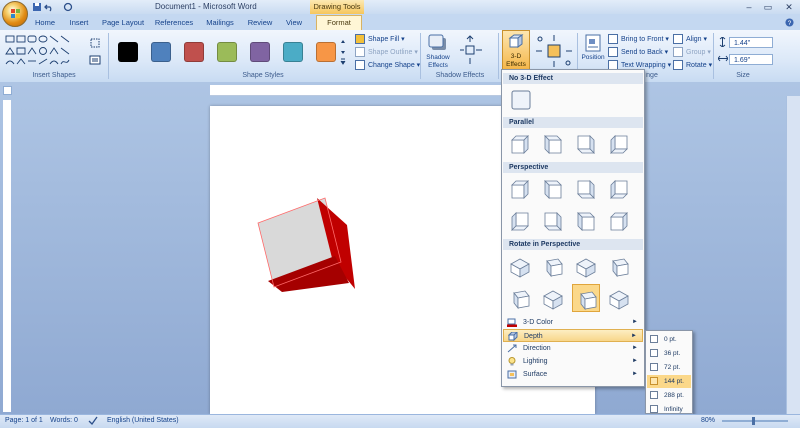 The width and height of the screenshot is (800, 428). Describe the element at coordinates (7, 90) in the screenshot. I see `ruler-tab-selector` at that location.